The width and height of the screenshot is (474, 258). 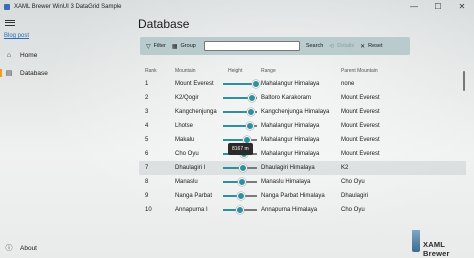 What do you see at coordinates (148, 210) in the screenshot?
I see `cell-rank: 10` at bounding box center [148, 210].